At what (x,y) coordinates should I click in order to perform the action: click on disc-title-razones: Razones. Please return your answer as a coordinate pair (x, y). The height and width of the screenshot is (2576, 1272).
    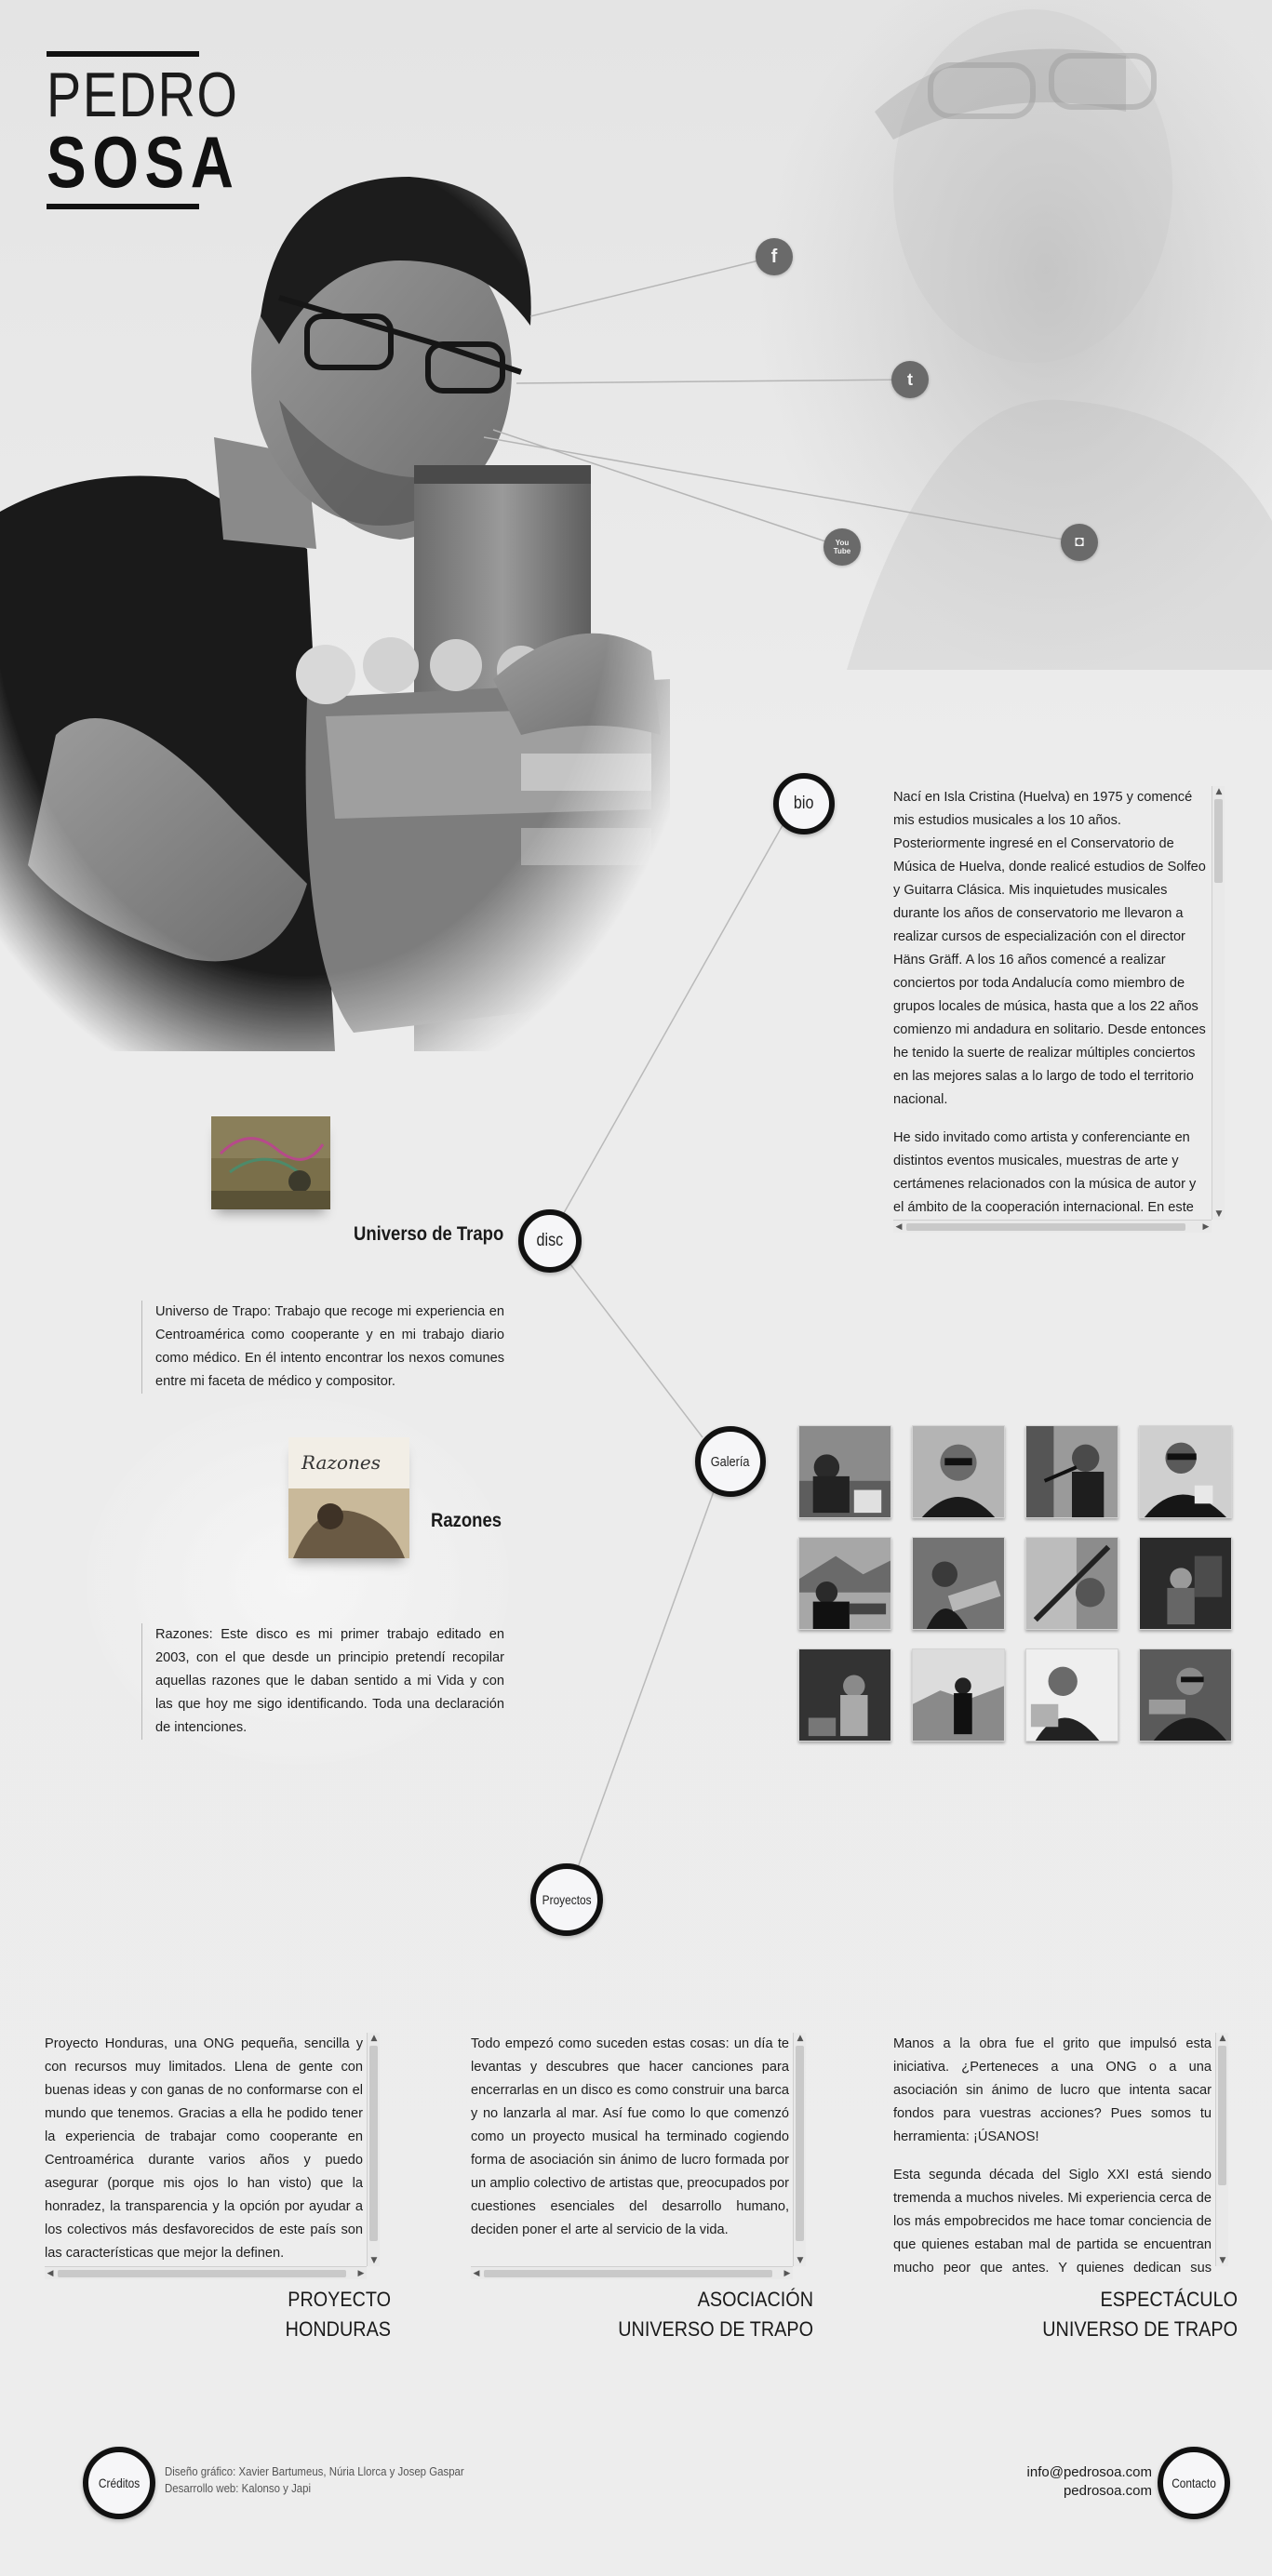
    Looking at the image, I should click on (466, 1521).